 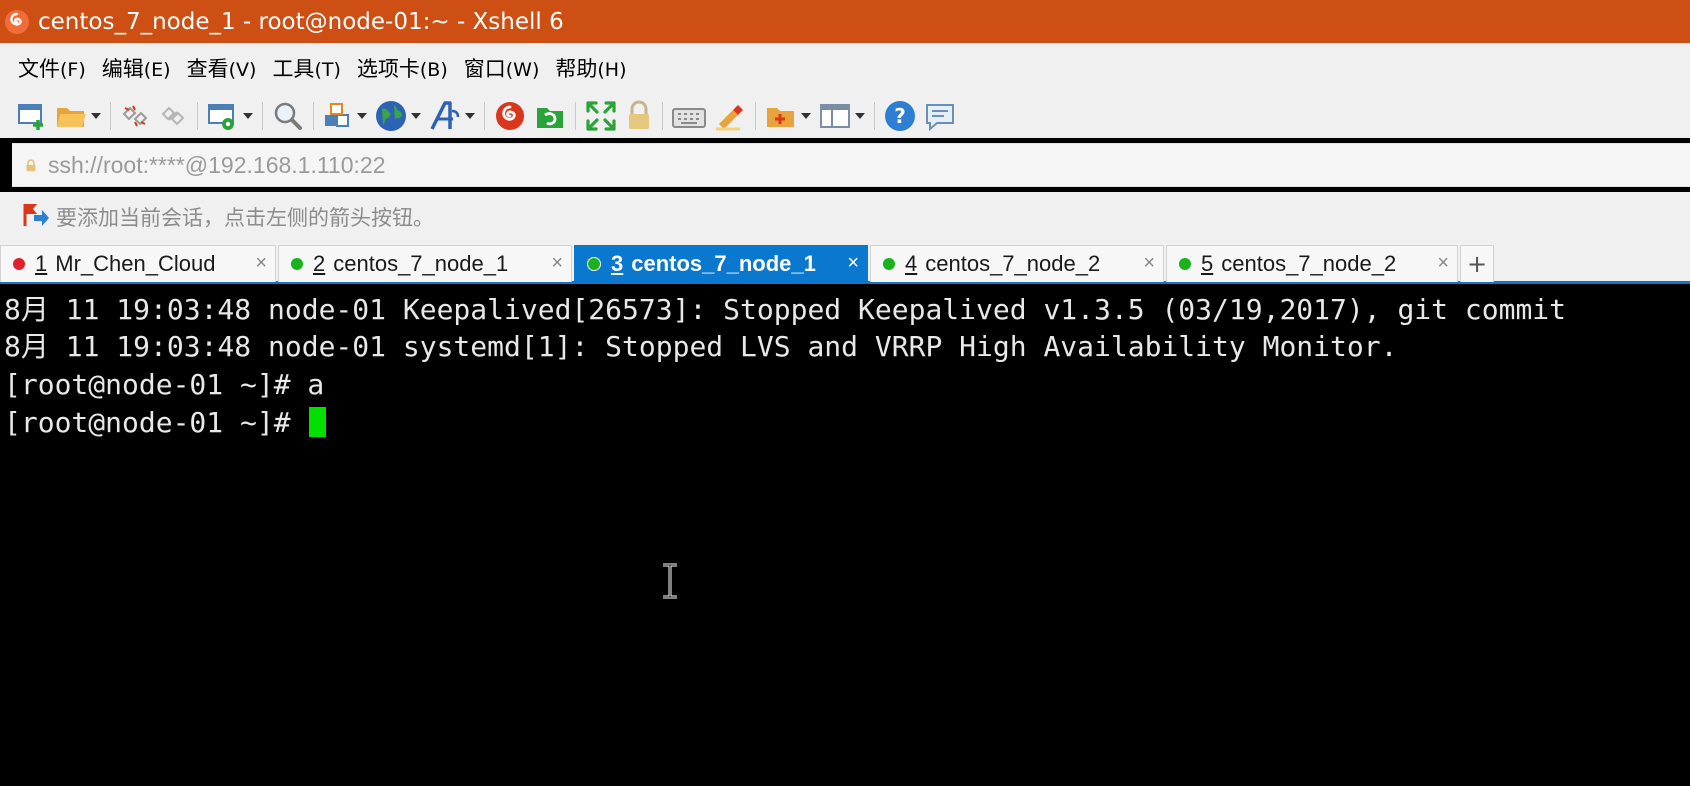 What do you see at coordinates (835, 116) in the screenshot?
I see `layout-button` at bounding box center [835, 116].